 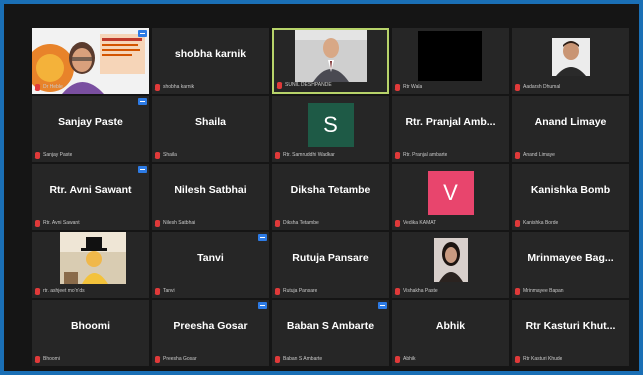 I want to click on participant-name-label: Shaila, so click(x=170, y=155).